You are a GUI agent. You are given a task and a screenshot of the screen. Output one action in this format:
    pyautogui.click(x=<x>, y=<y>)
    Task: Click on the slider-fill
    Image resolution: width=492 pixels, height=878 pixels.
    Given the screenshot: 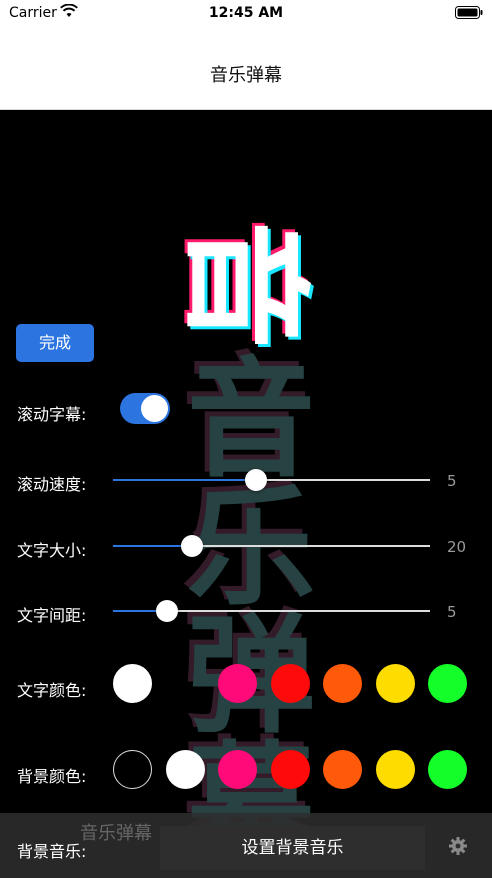 What is the action you would take?
    pyautogui.click(x=184, y=480)
    